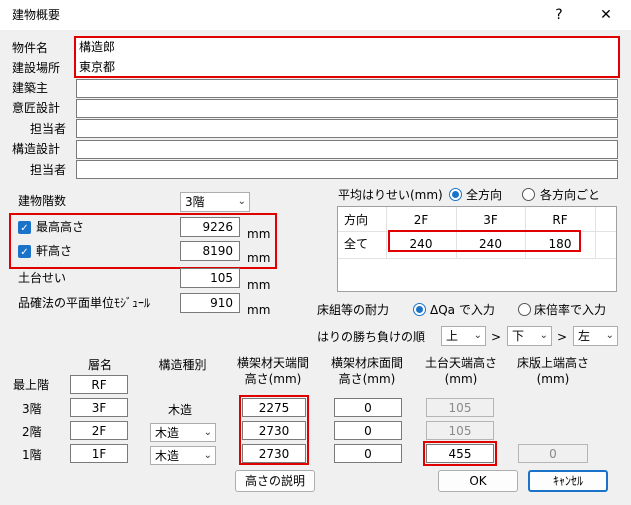  Describe the element at coordinates (99, 453) in the screenshot. I see `floor-name-input-1f: 1F` at that location.